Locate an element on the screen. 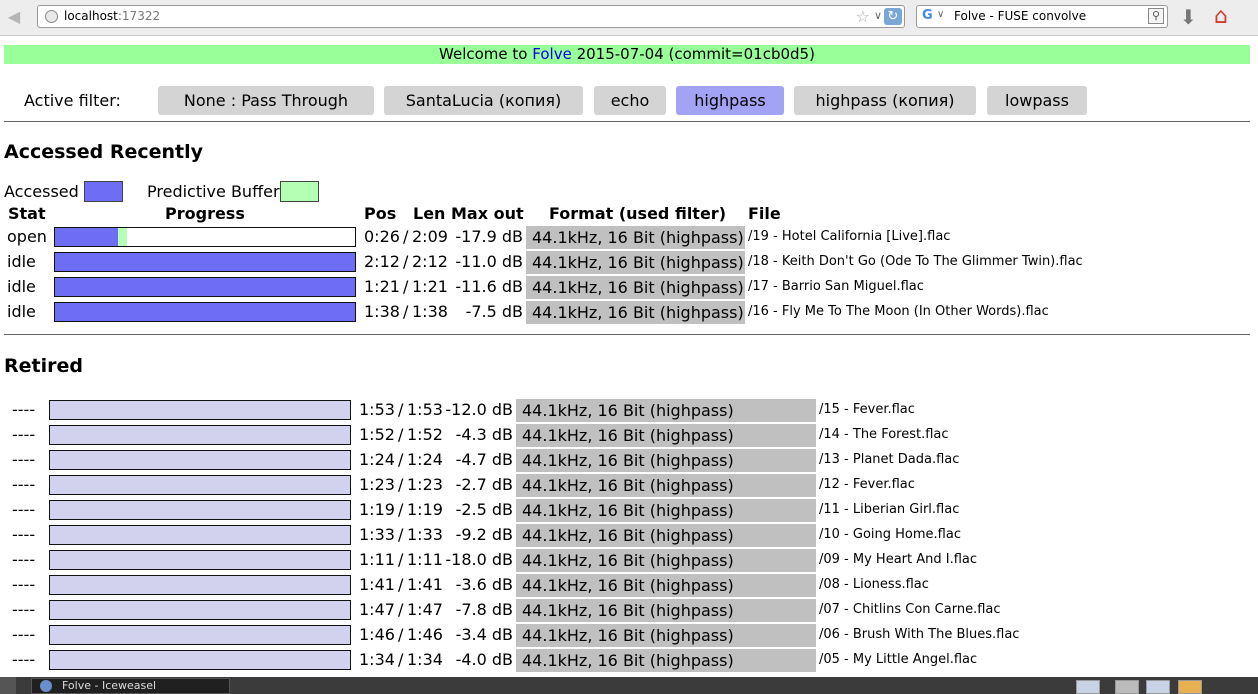  retired-title: Retired is located at coordinates (43, 366).